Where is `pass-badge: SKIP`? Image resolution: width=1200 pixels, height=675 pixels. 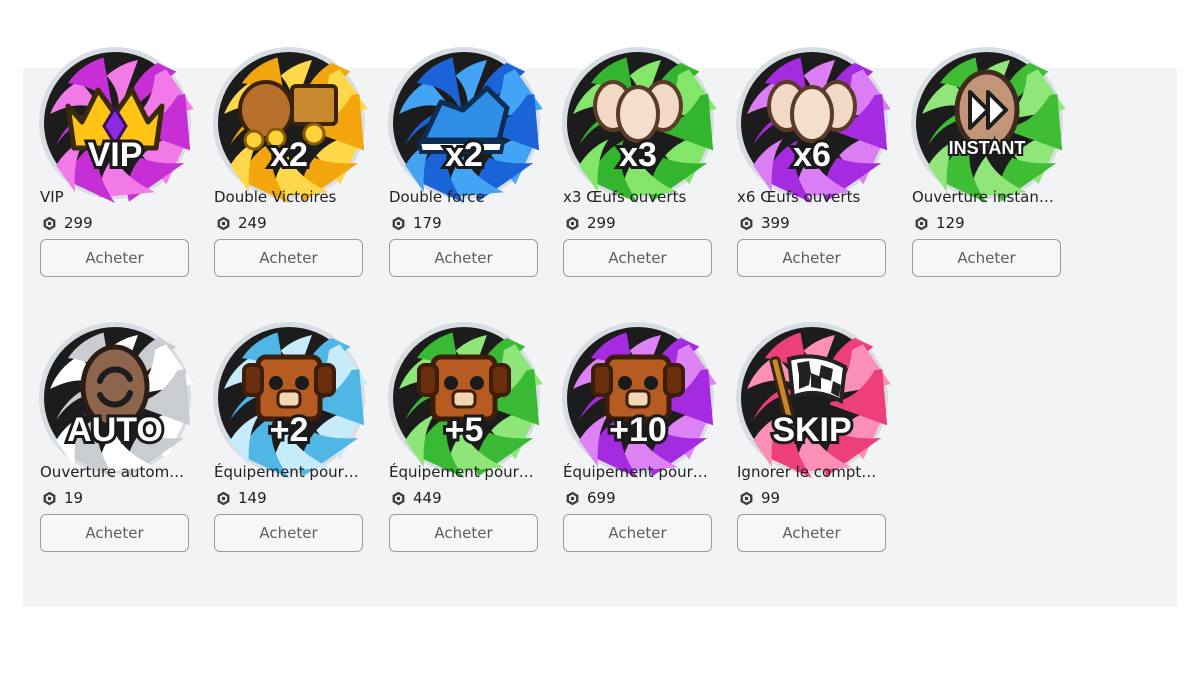 pass-badge: SKIP is located at coordinates (812, 398).